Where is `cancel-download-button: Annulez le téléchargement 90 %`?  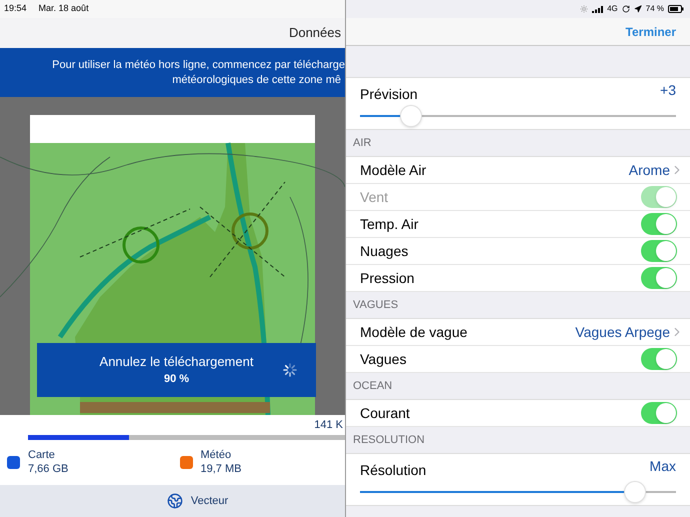
cancel-download-button: Annulez le téléchargement 90 % is located at coordinates (176, 370).